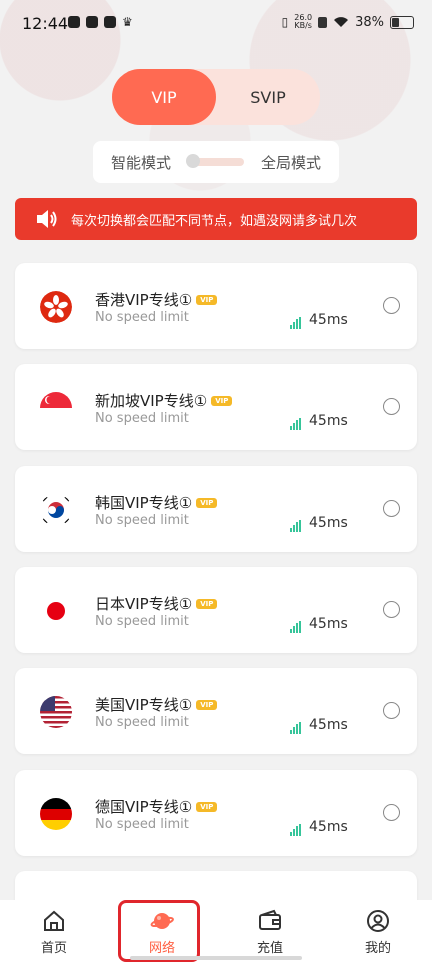 Image resolution: width=432 pixels, height=964 pixels. I want to click on sim-icon, so click(323, 22).